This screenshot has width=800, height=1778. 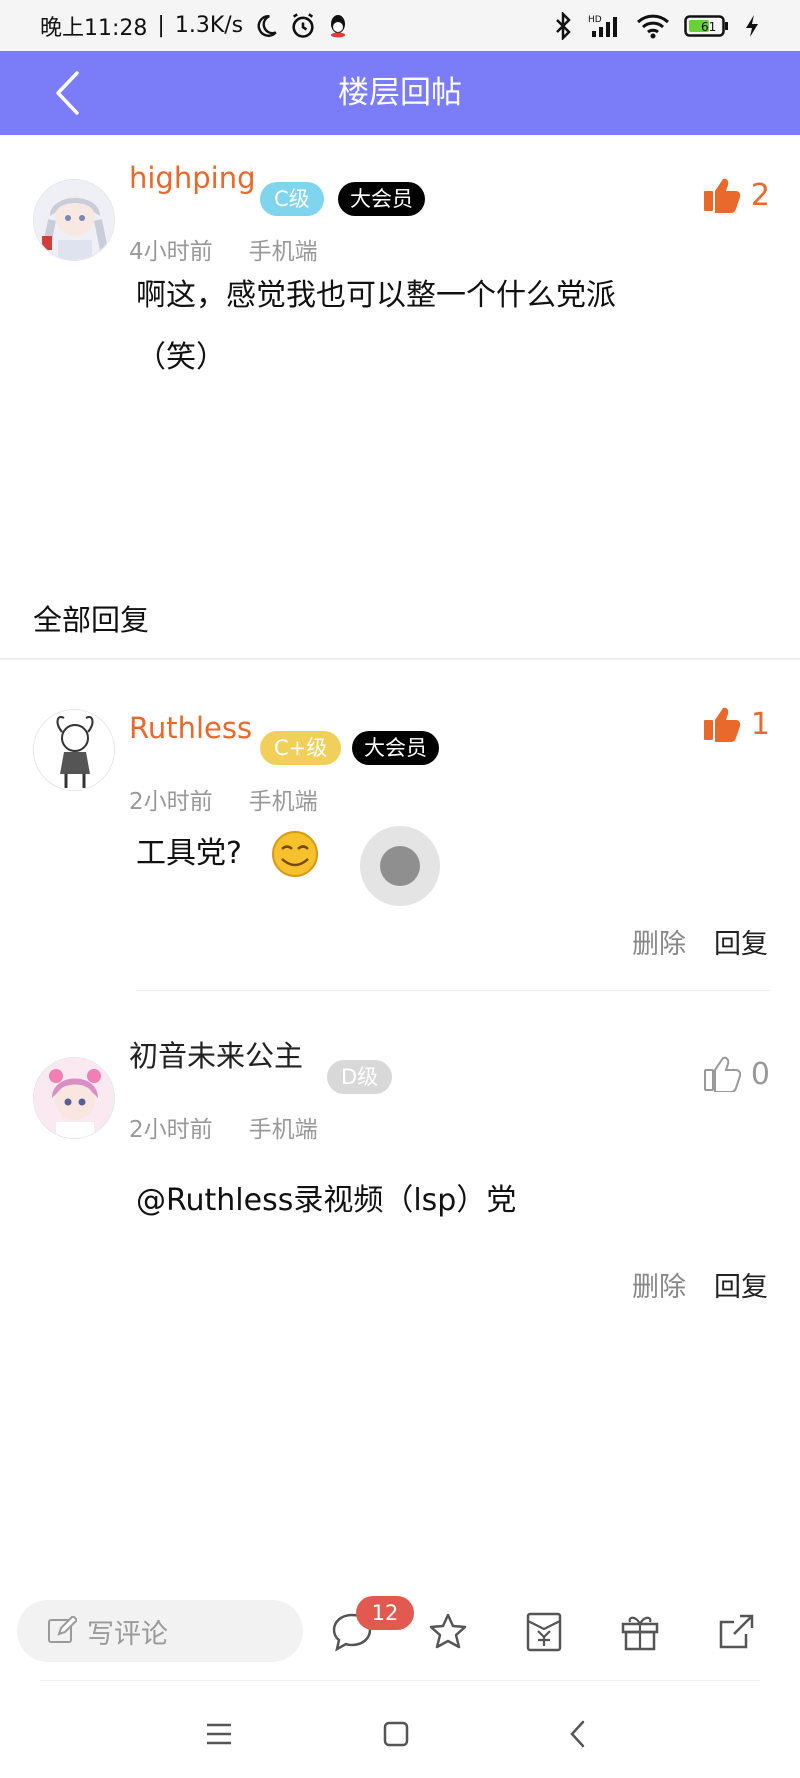 What do you see at coordinates (62, 1629) in the screenshot?
I see `edit-icon` at bounding box center [62, 1629].